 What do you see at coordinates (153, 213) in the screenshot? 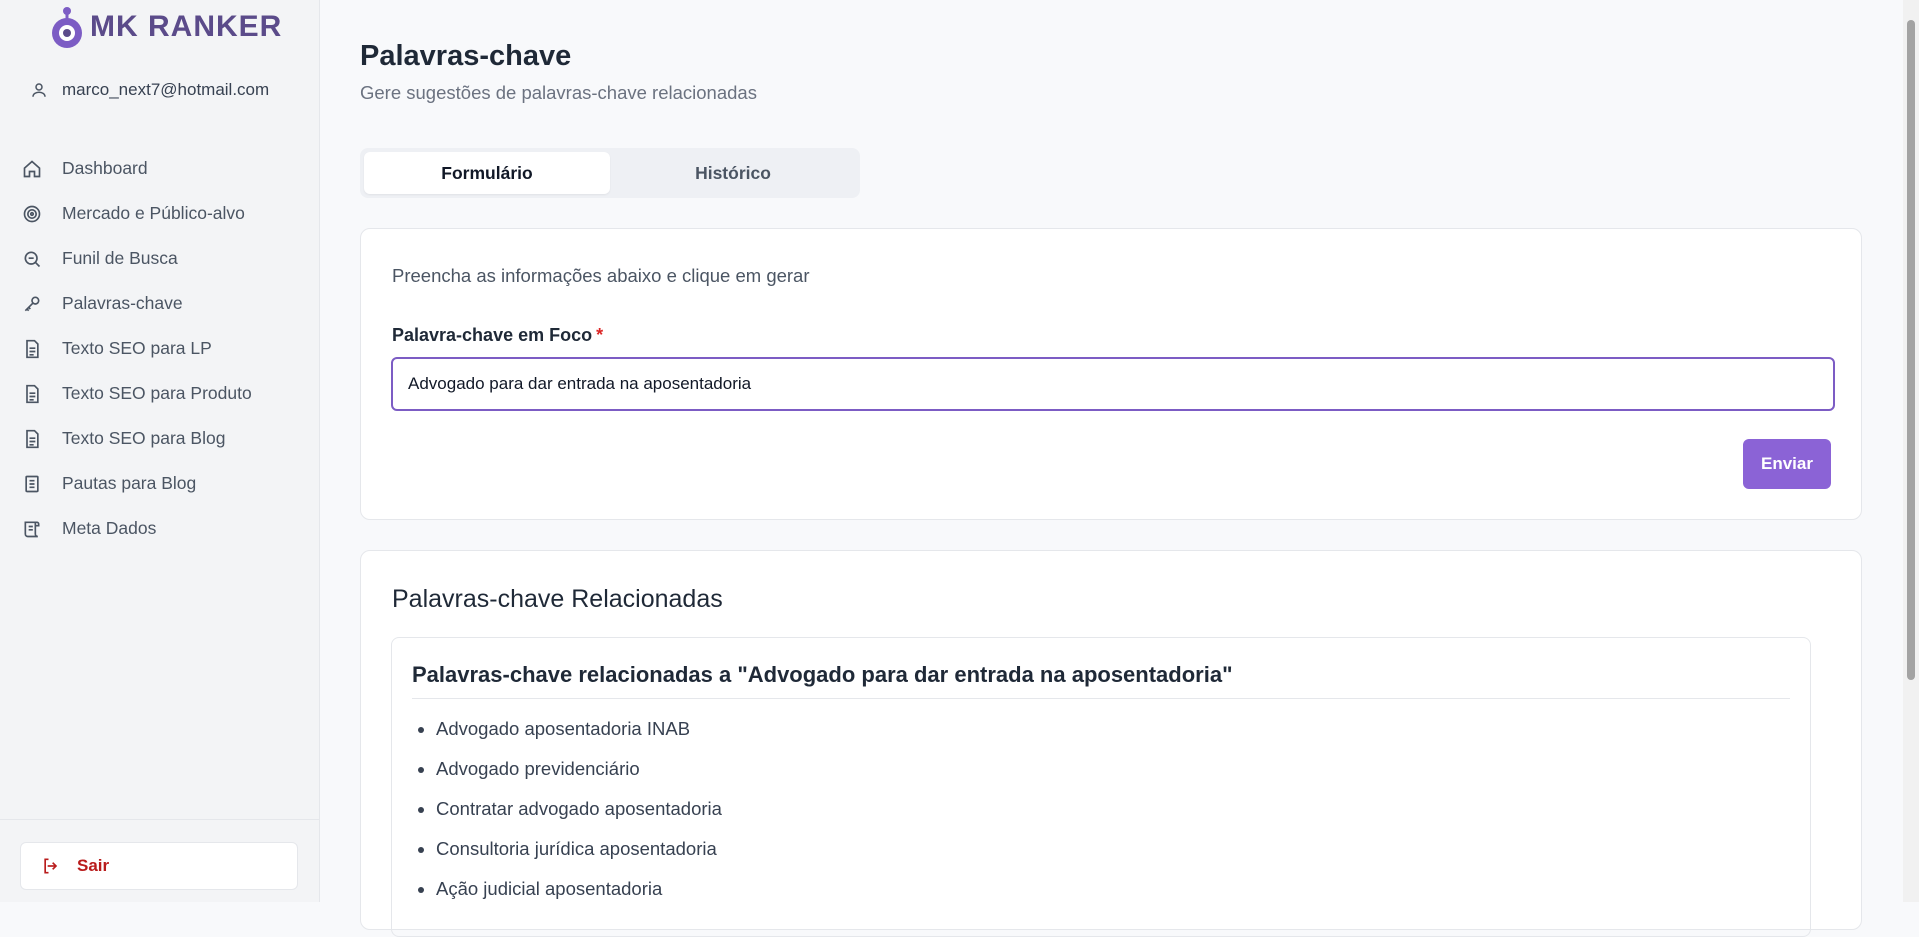
I see `sidebar-item-label: Mercado e Público-alvo` at bounding box center [153, 213].